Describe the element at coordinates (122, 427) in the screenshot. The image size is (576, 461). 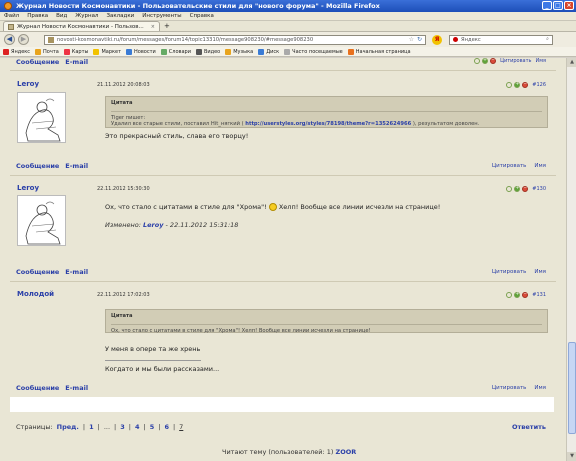
I see `pager-page-3: 3` at that location.